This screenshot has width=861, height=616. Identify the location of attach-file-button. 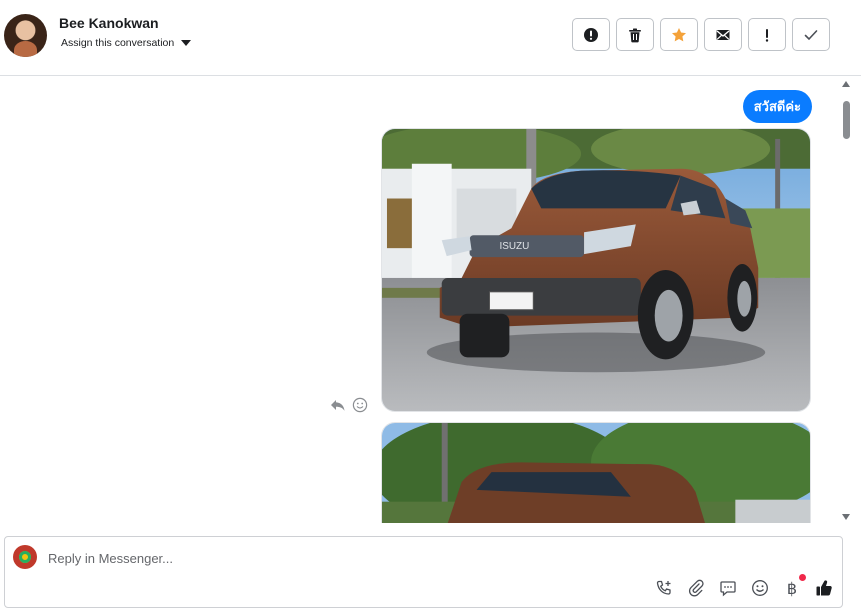
(696, 588).